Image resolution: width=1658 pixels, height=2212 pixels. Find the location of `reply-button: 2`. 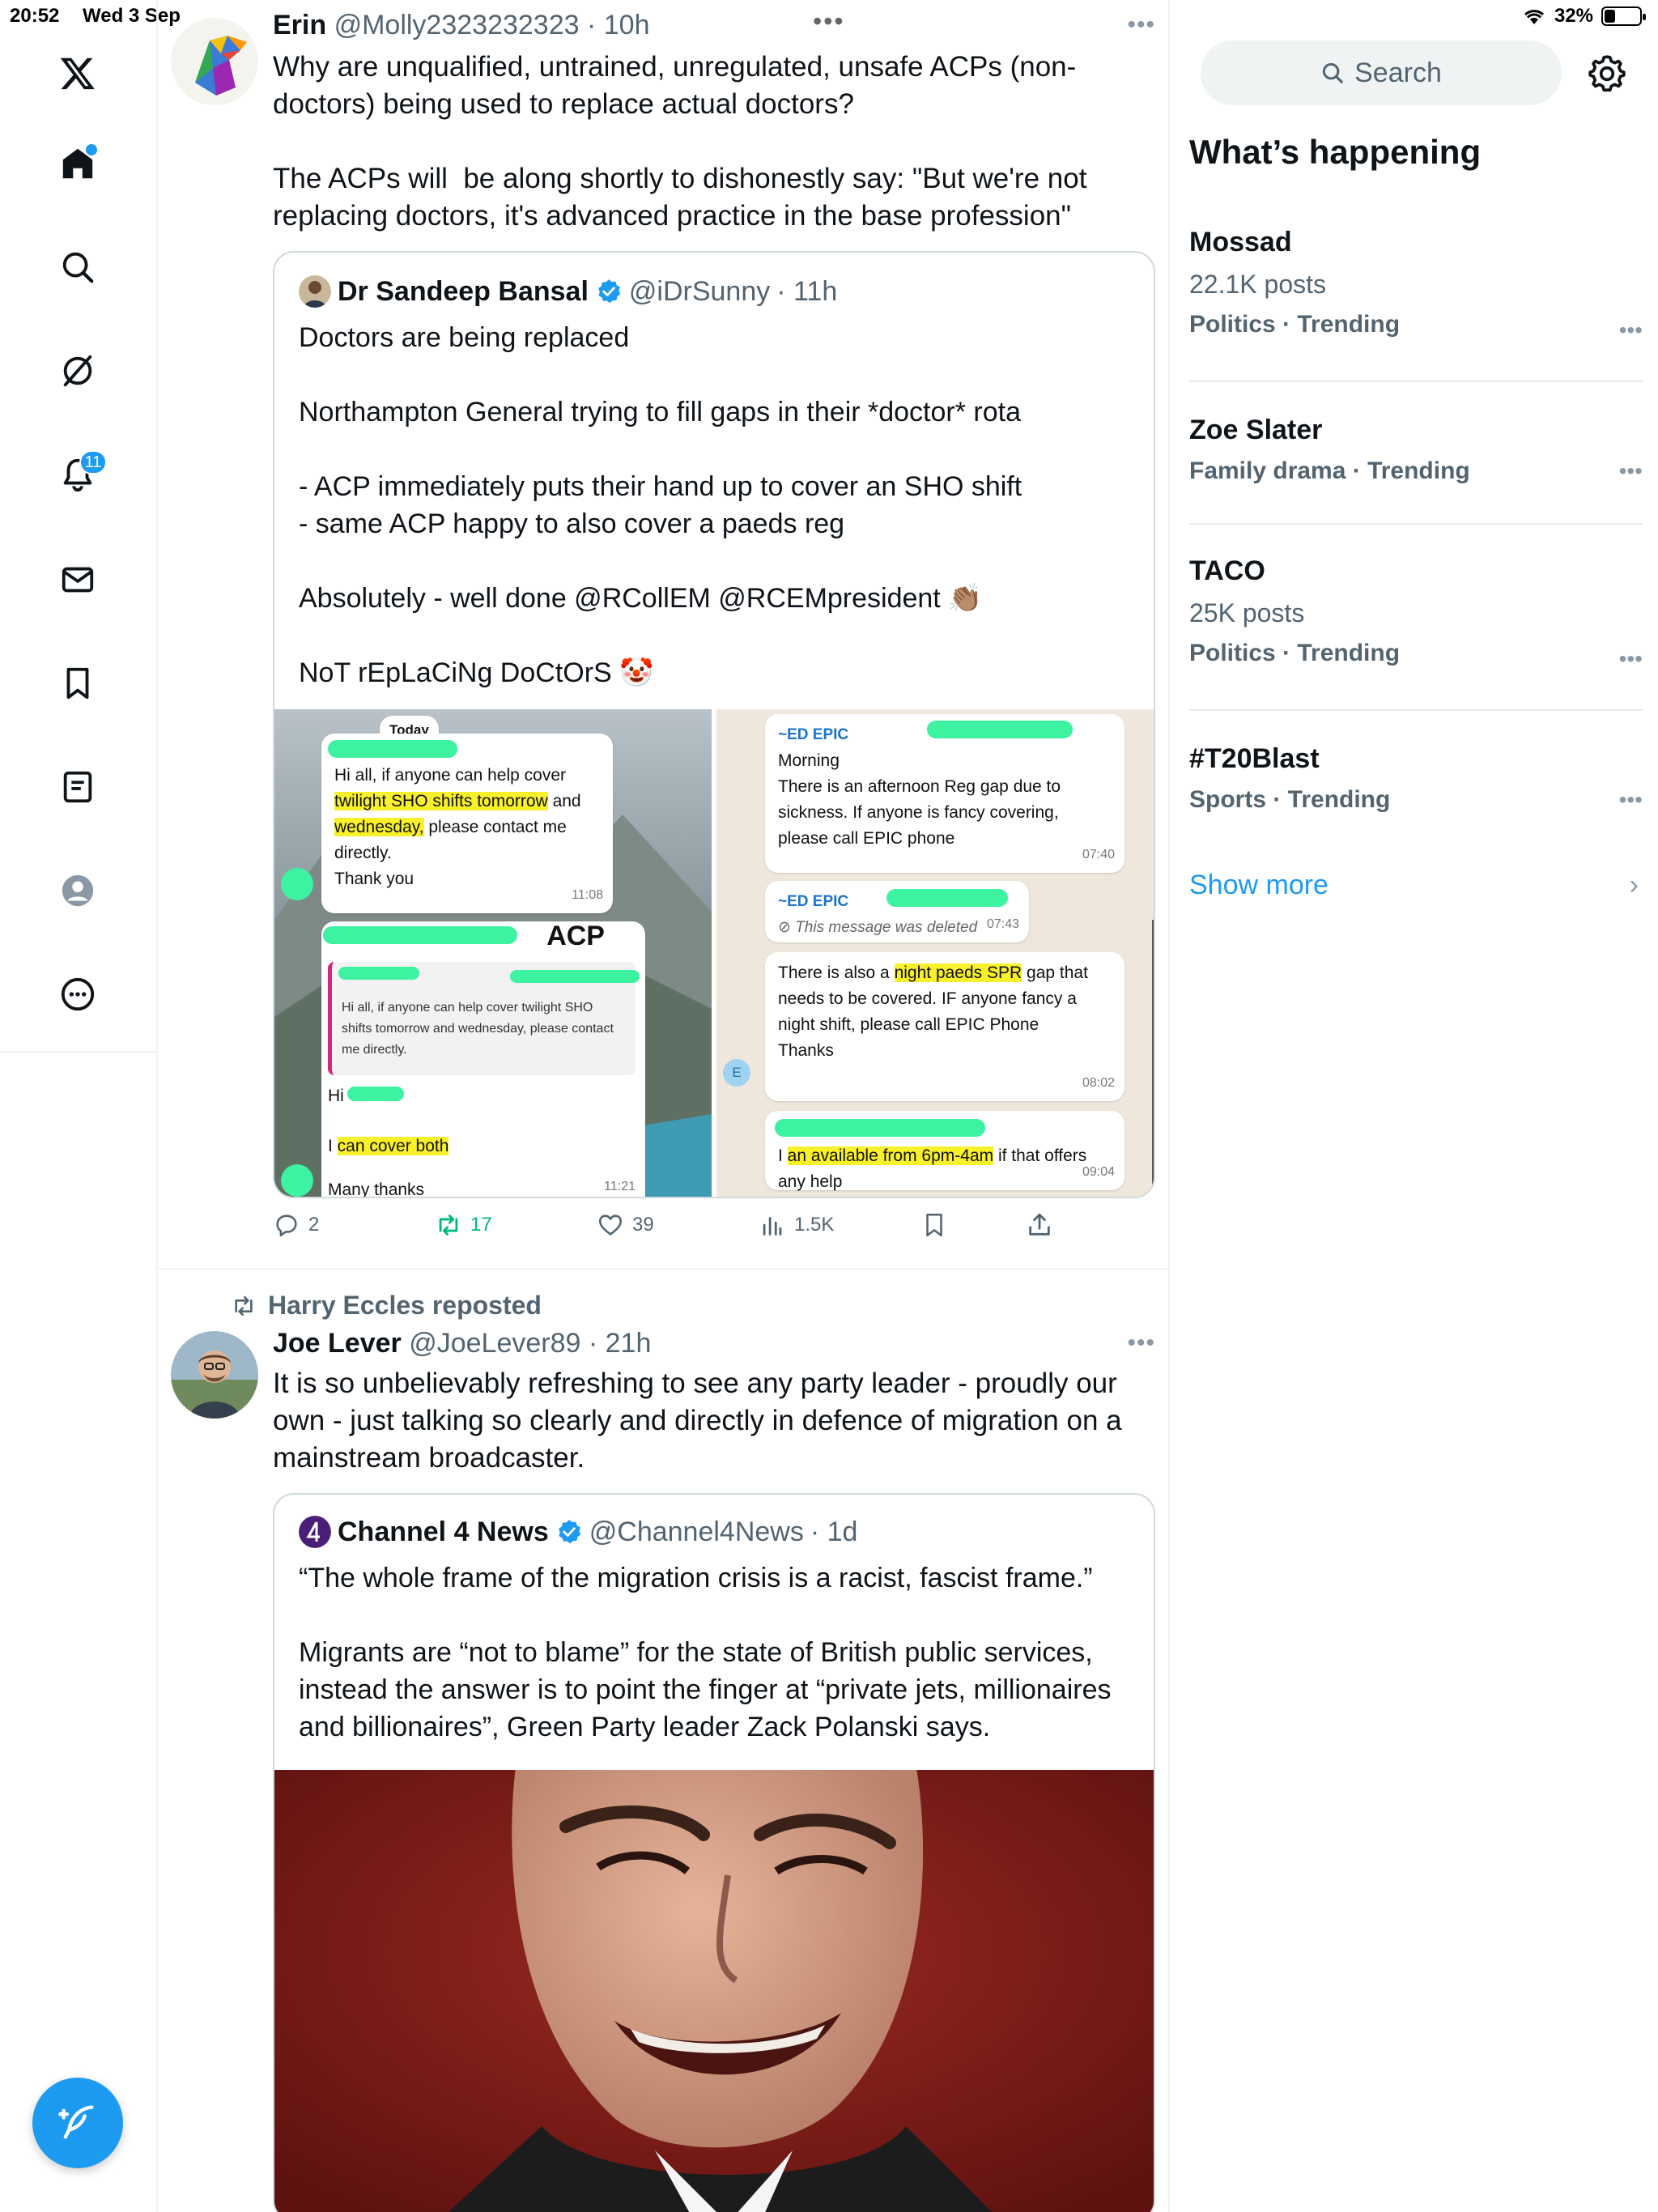

reply-button: 2 is located at coordinates (296, 1225).